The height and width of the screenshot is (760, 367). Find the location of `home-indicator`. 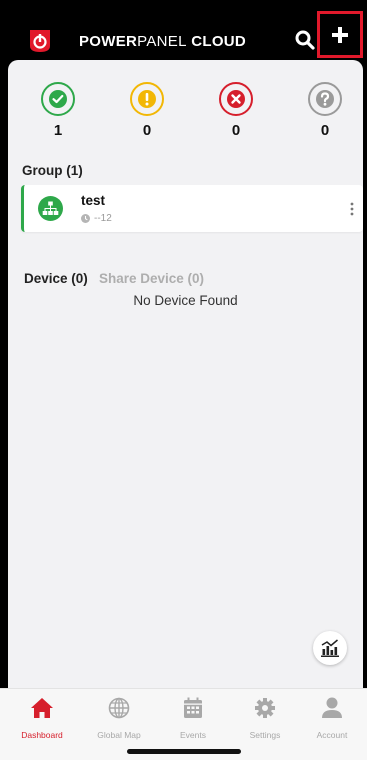

home-indicator is located at coordinates (184, 751).